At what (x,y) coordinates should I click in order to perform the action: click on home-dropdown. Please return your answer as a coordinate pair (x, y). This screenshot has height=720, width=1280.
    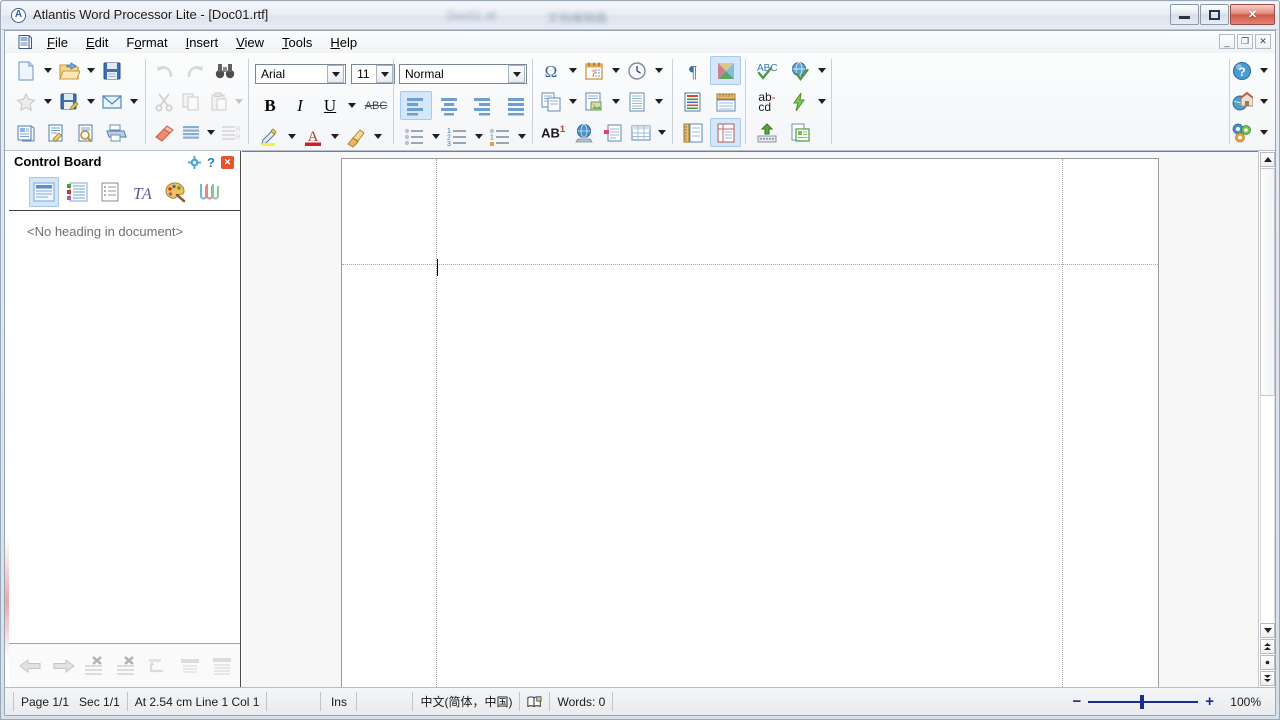
    Looking at the image, I should click on (1263, 101).